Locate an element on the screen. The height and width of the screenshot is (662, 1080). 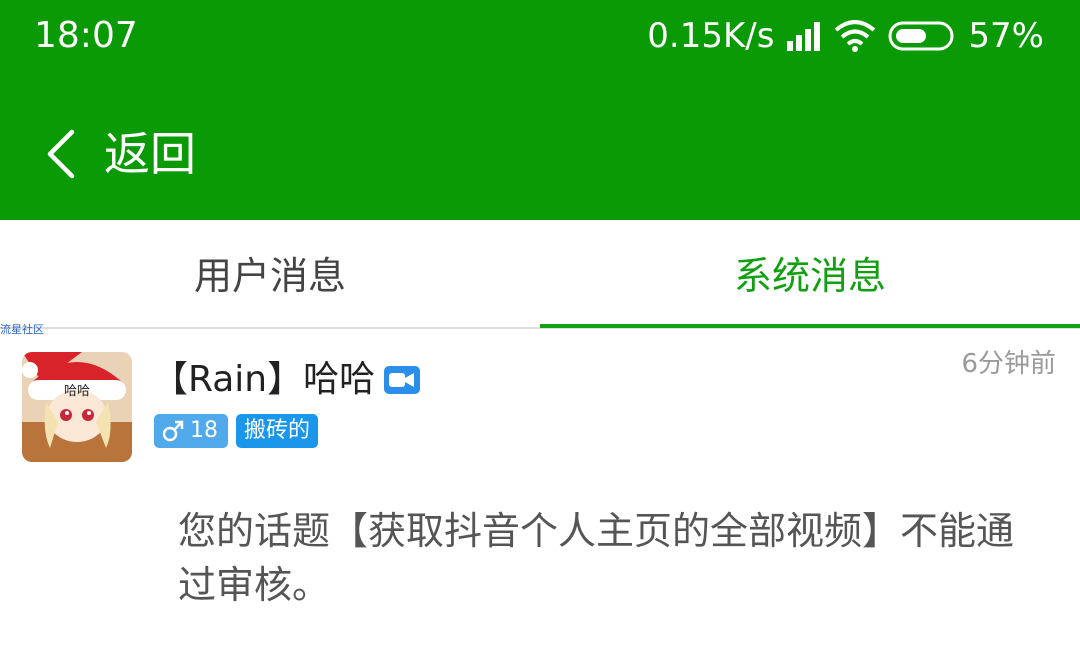
gender-level-badge: 18 is located at coordinates (191, 431).